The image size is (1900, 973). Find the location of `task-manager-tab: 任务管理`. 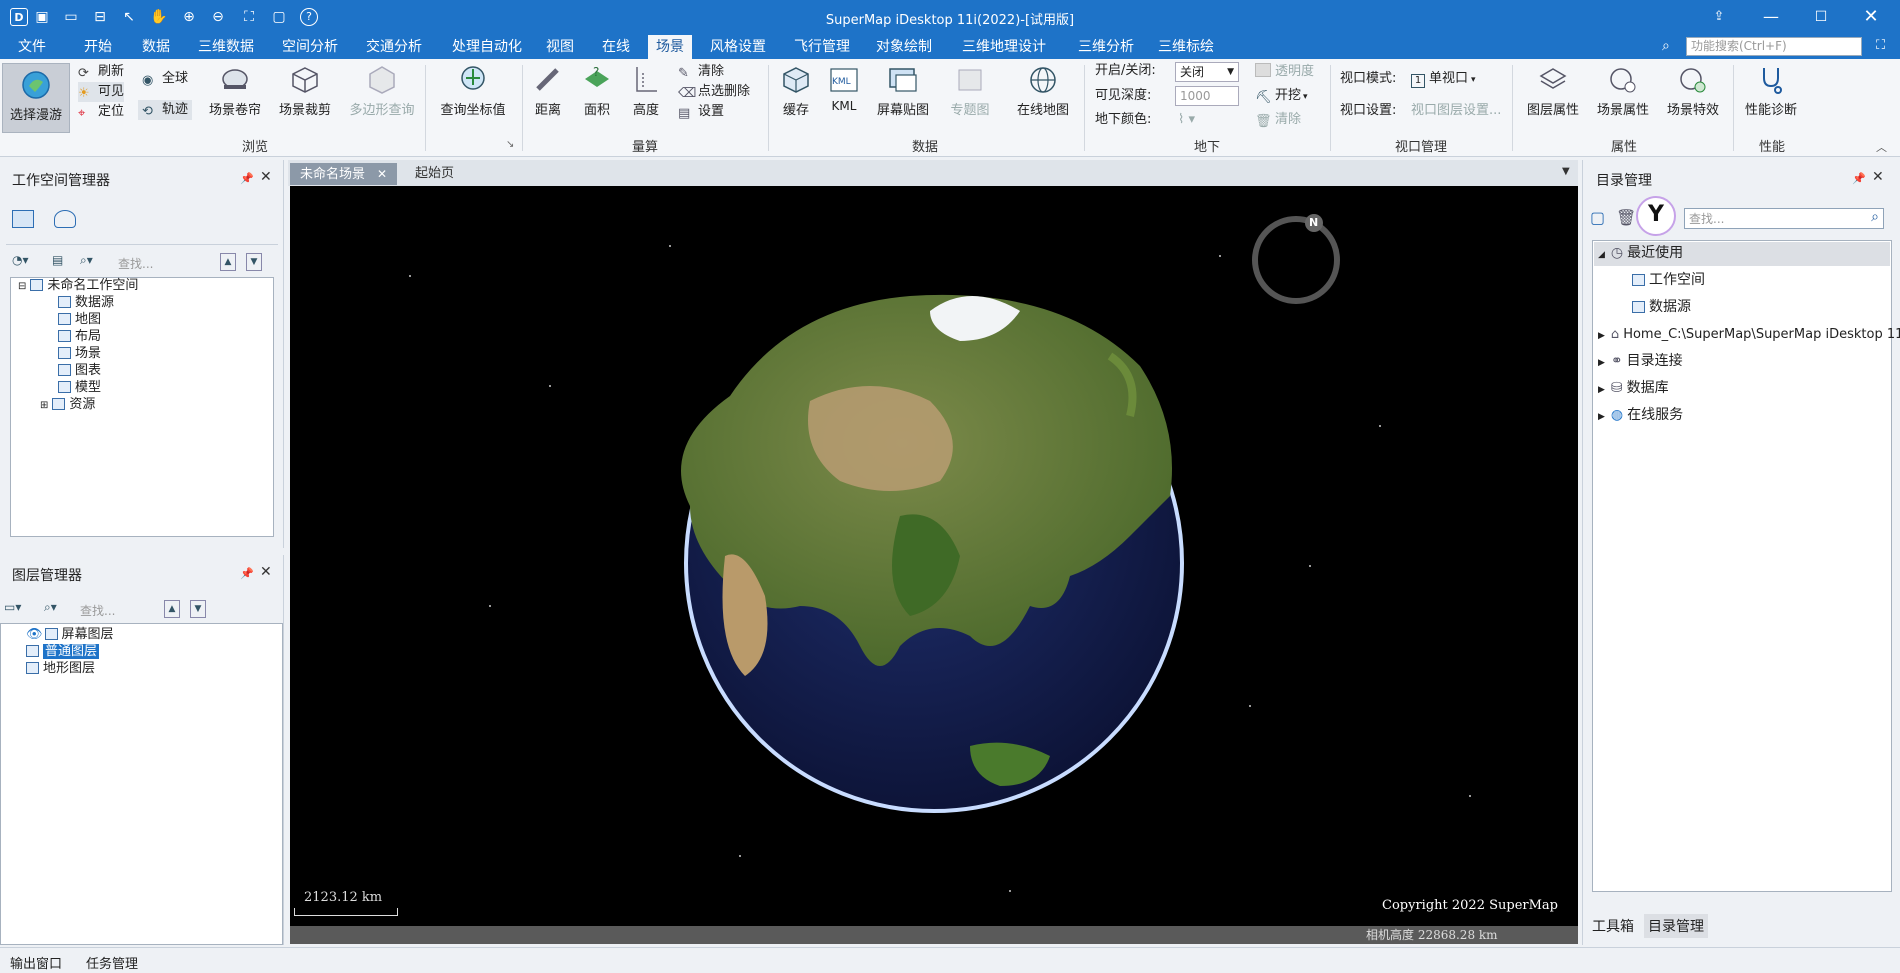

task-manager-tab: 任务管理 is located at coordinates (112, 962).